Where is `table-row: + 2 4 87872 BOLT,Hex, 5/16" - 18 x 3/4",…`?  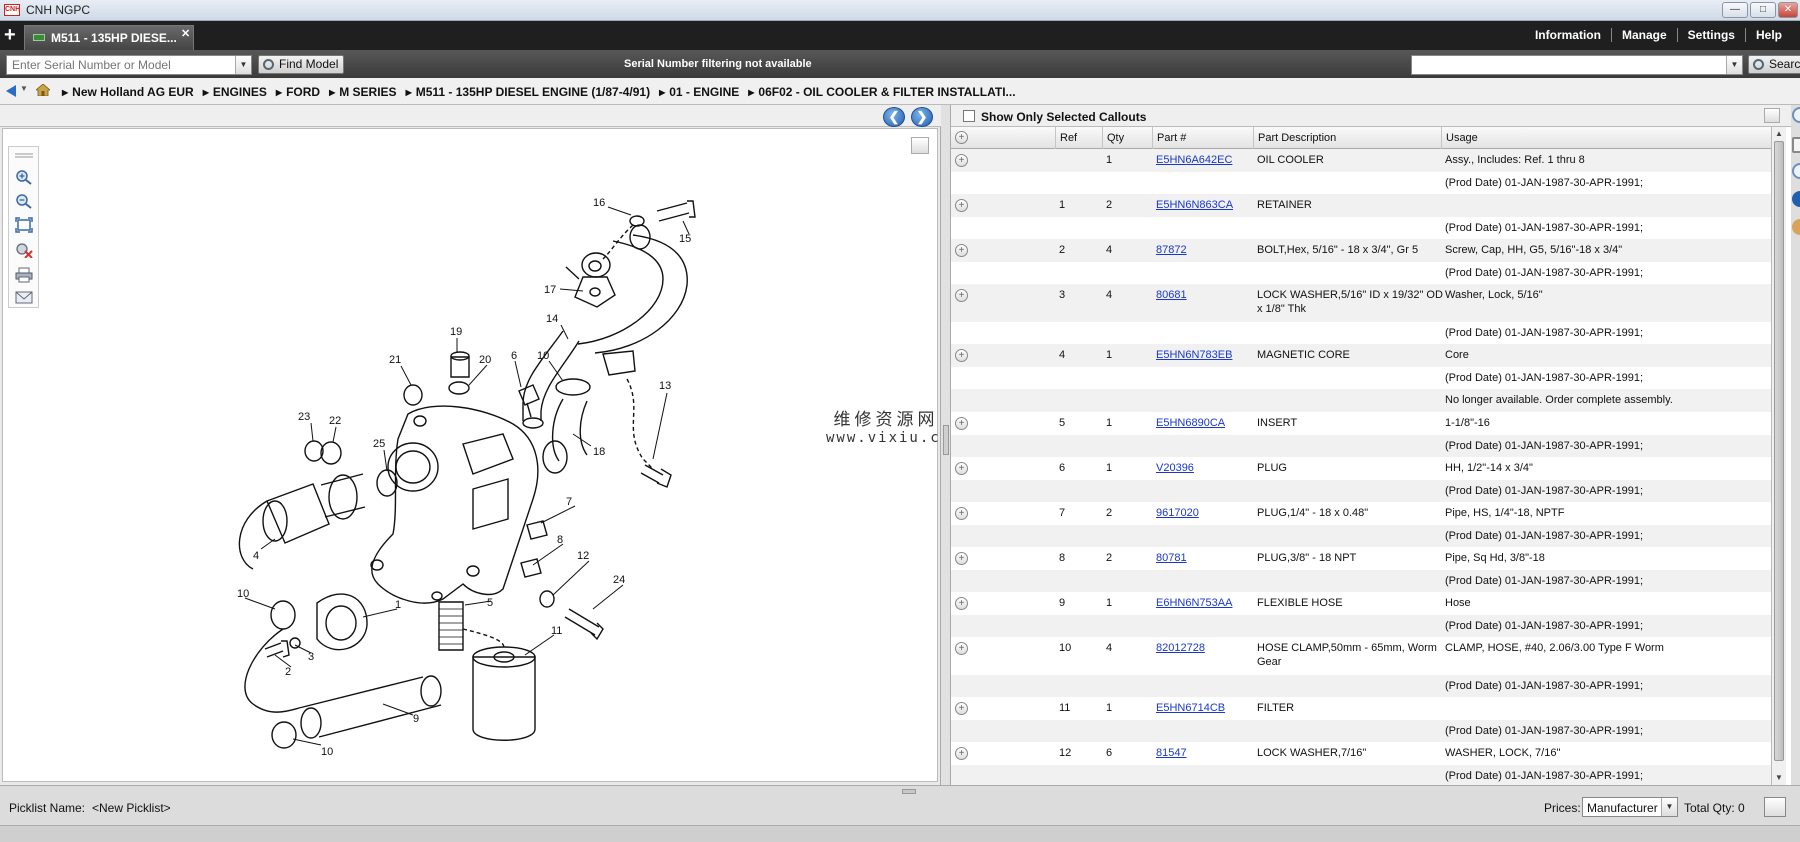
table-row: + 2 4 87872 BOLT,Hex, 5/16" - 18 x 3/4",… is located at coordinates (1361, 250).